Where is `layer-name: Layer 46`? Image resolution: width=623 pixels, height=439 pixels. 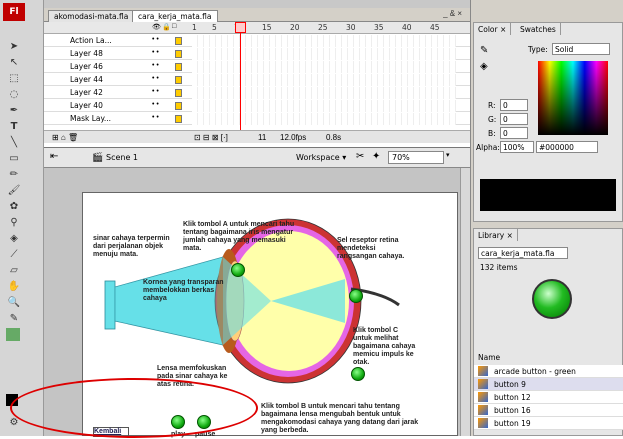
layer-name: Layer 46 is located at coordinates (86, 66).